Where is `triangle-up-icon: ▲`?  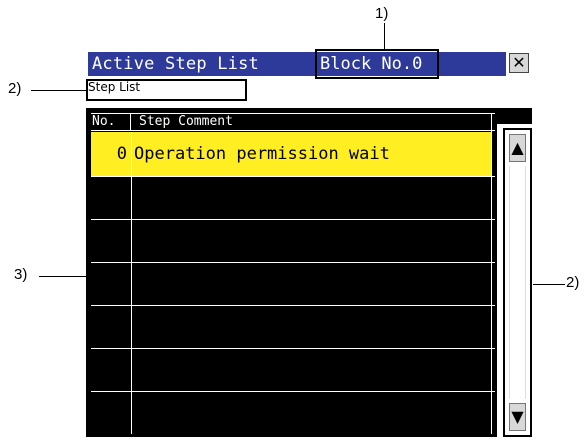 triangle-up-icon: ▲ is located at coordinates (517, 147).